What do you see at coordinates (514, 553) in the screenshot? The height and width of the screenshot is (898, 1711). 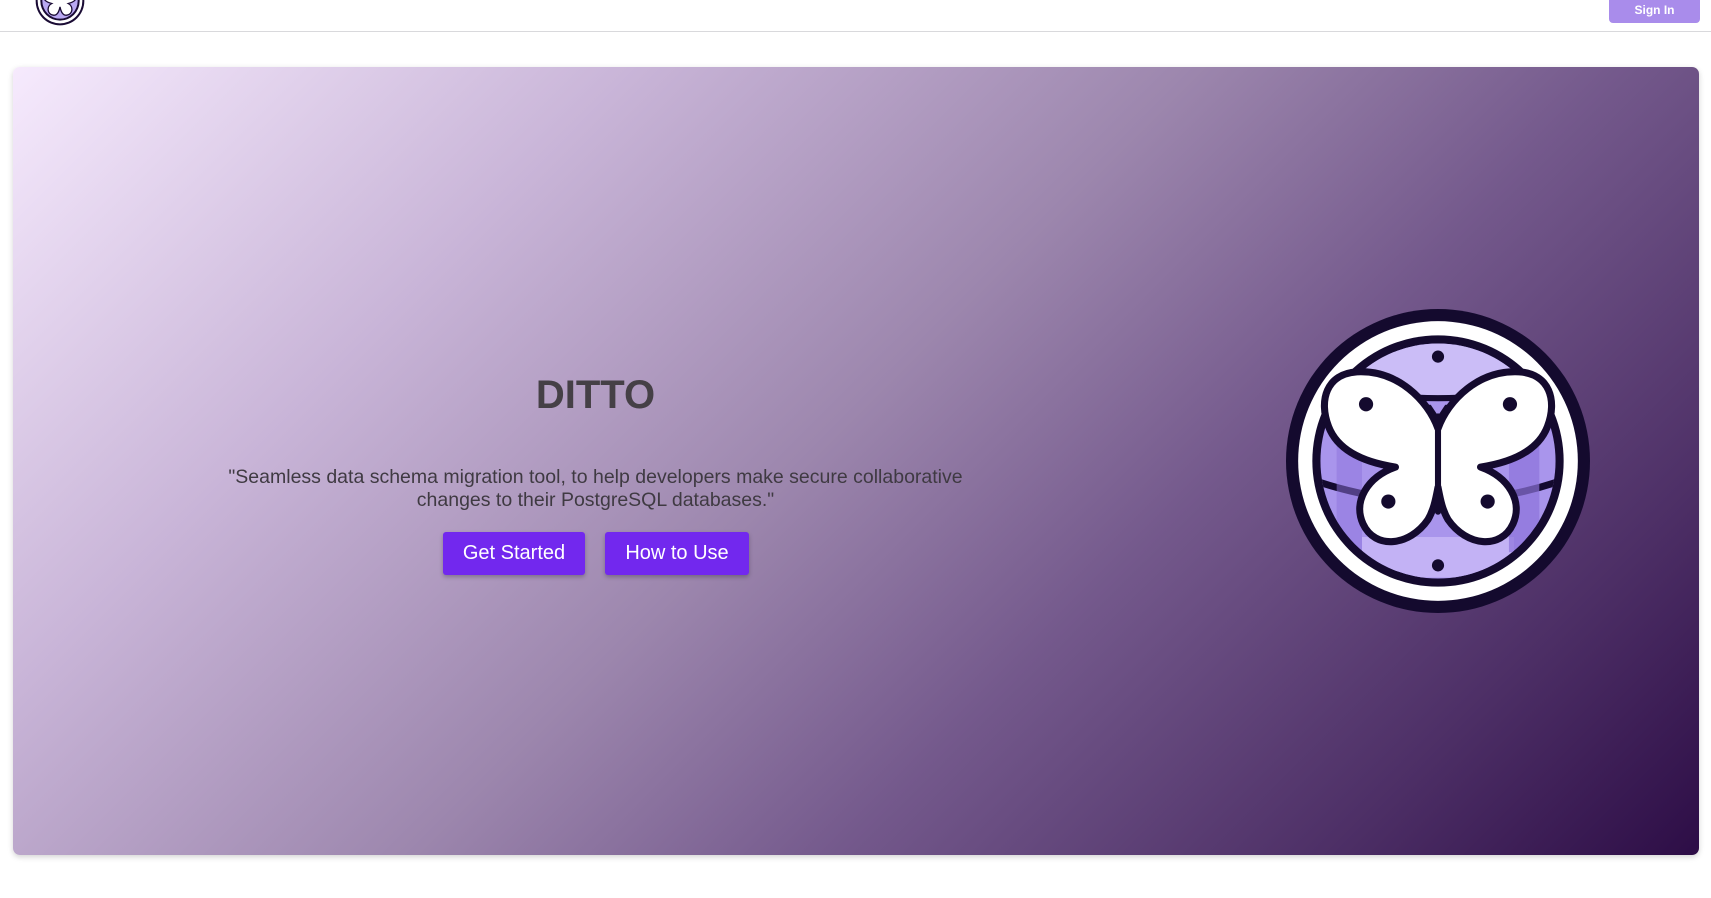 I see `get-started-button: Get Started` at bounding box center [514, 553].